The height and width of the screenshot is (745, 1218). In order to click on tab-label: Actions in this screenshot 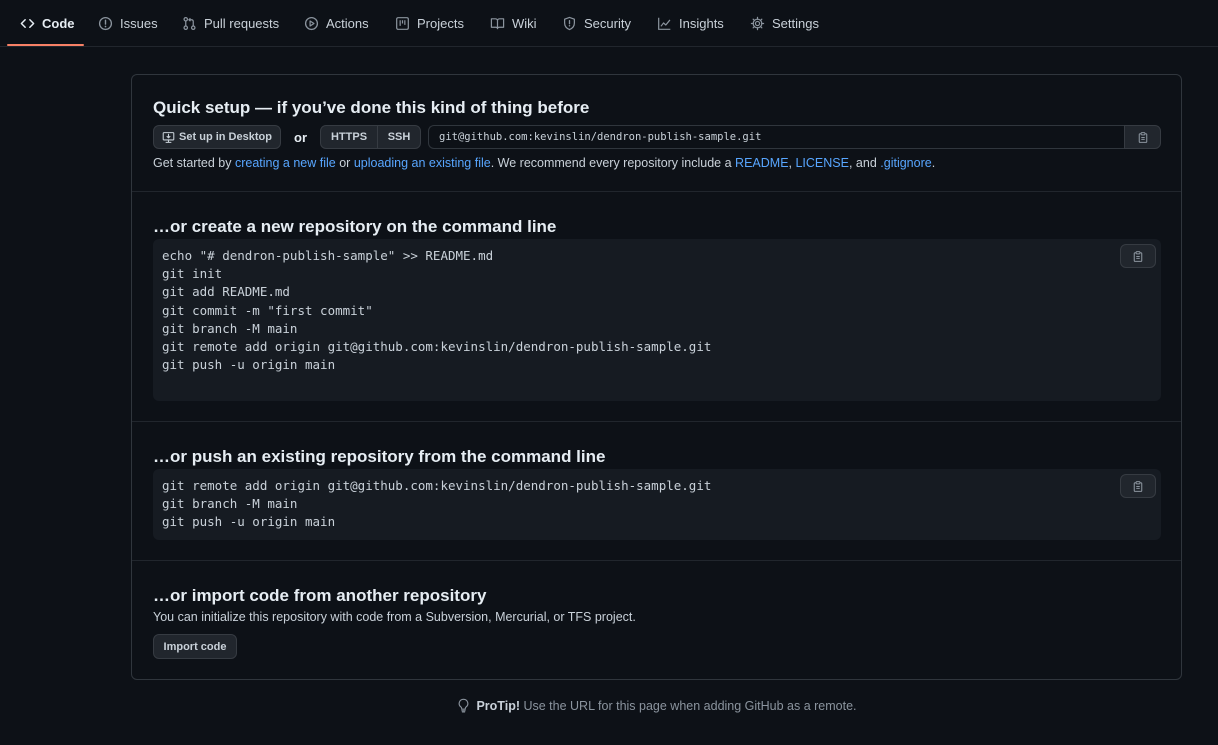, I will do `click(347, 23)`.